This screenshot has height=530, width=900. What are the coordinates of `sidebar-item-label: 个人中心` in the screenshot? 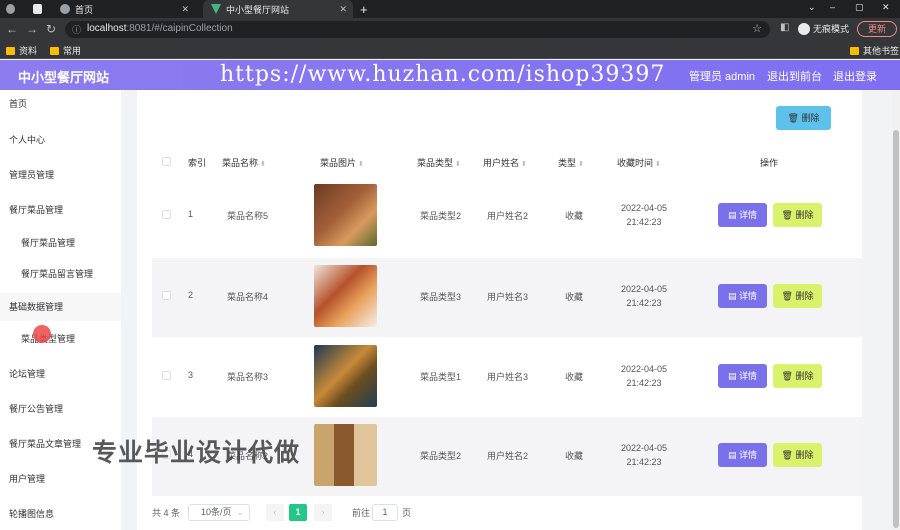 It's located at (27, 140).